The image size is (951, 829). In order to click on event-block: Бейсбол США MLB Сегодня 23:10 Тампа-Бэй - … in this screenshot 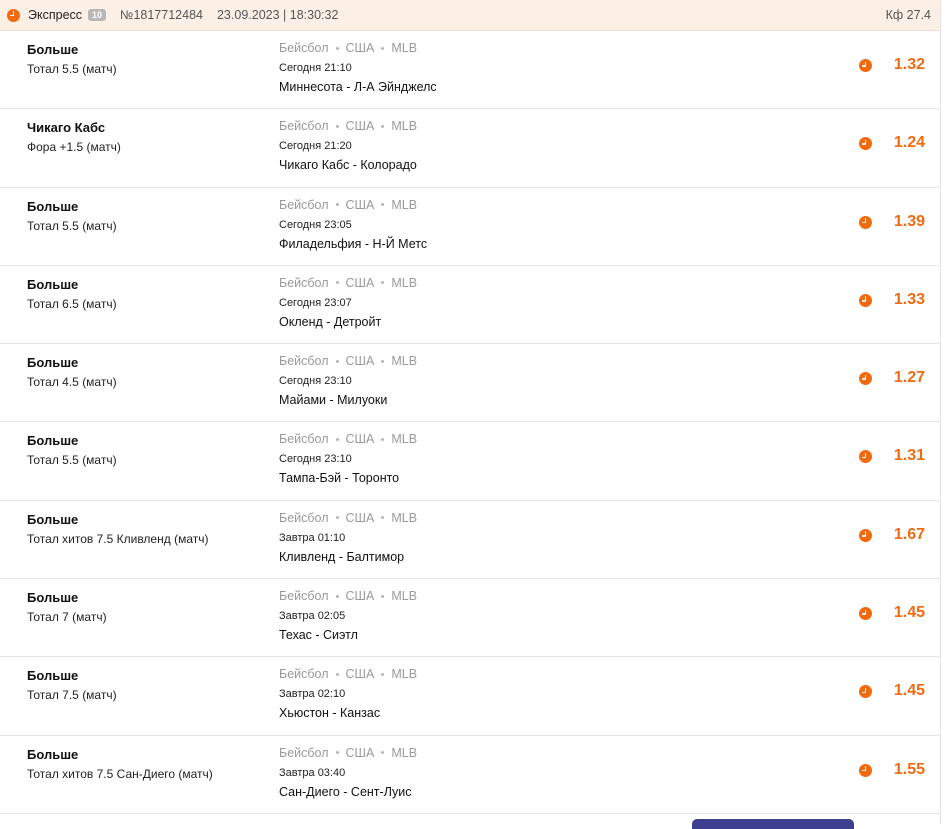, I will do `click(348, 458)`.